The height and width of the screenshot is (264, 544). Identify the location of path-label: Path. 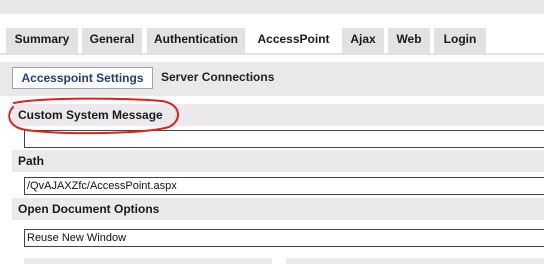
(278, 161).